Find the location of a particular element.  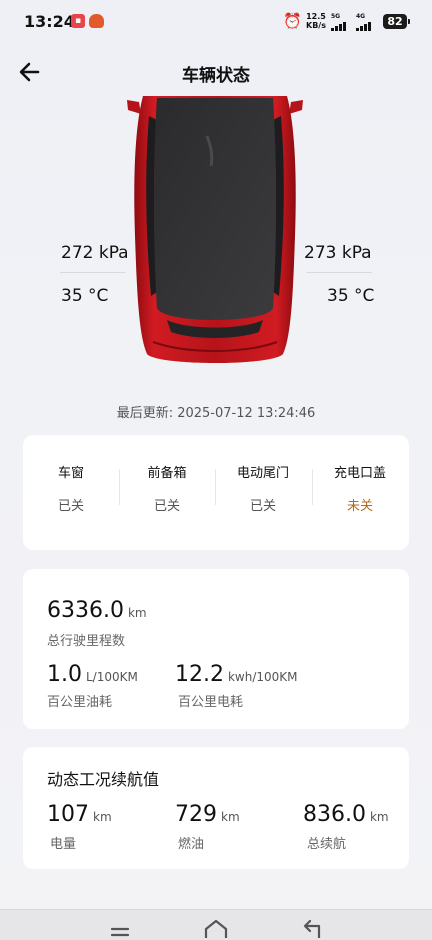

range-electric-label: 电量 is located at coordinates (63, 844).